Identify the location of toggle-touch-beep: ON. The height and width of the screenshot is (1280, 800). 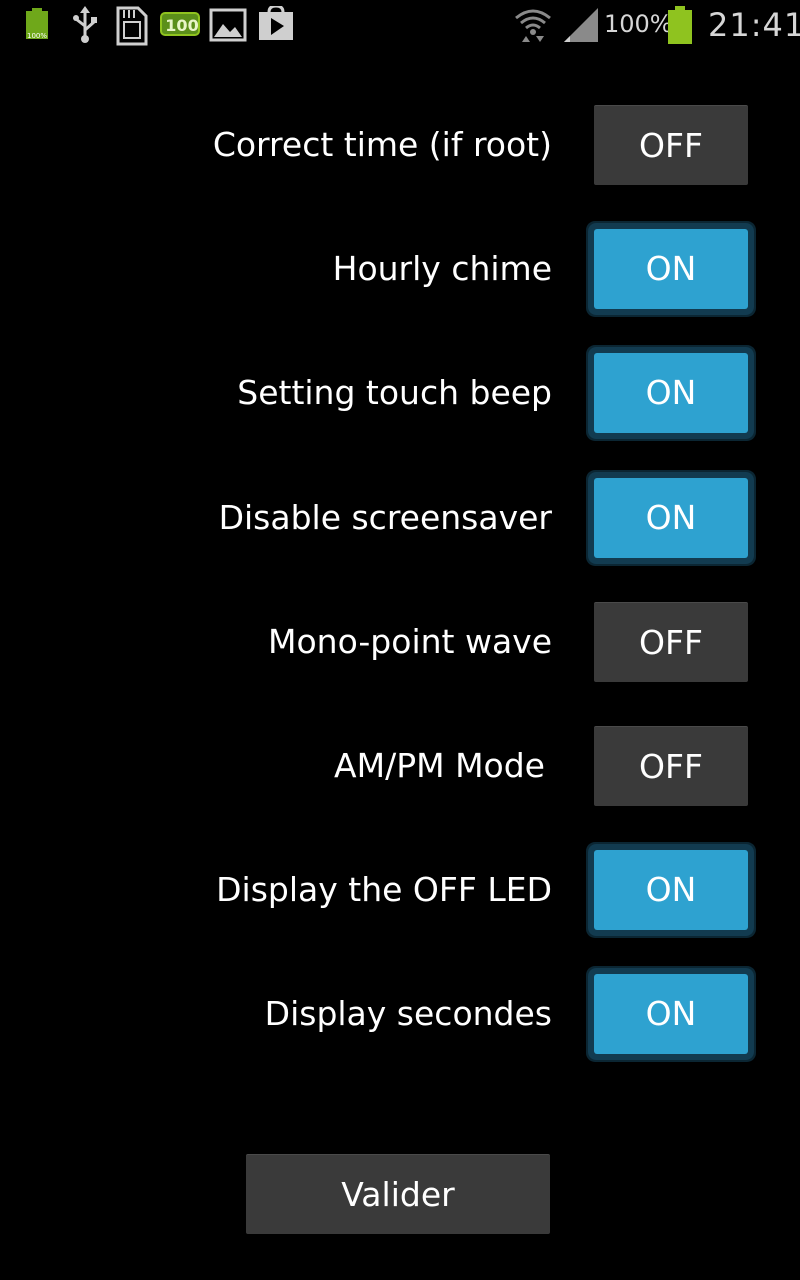
(671, 393).